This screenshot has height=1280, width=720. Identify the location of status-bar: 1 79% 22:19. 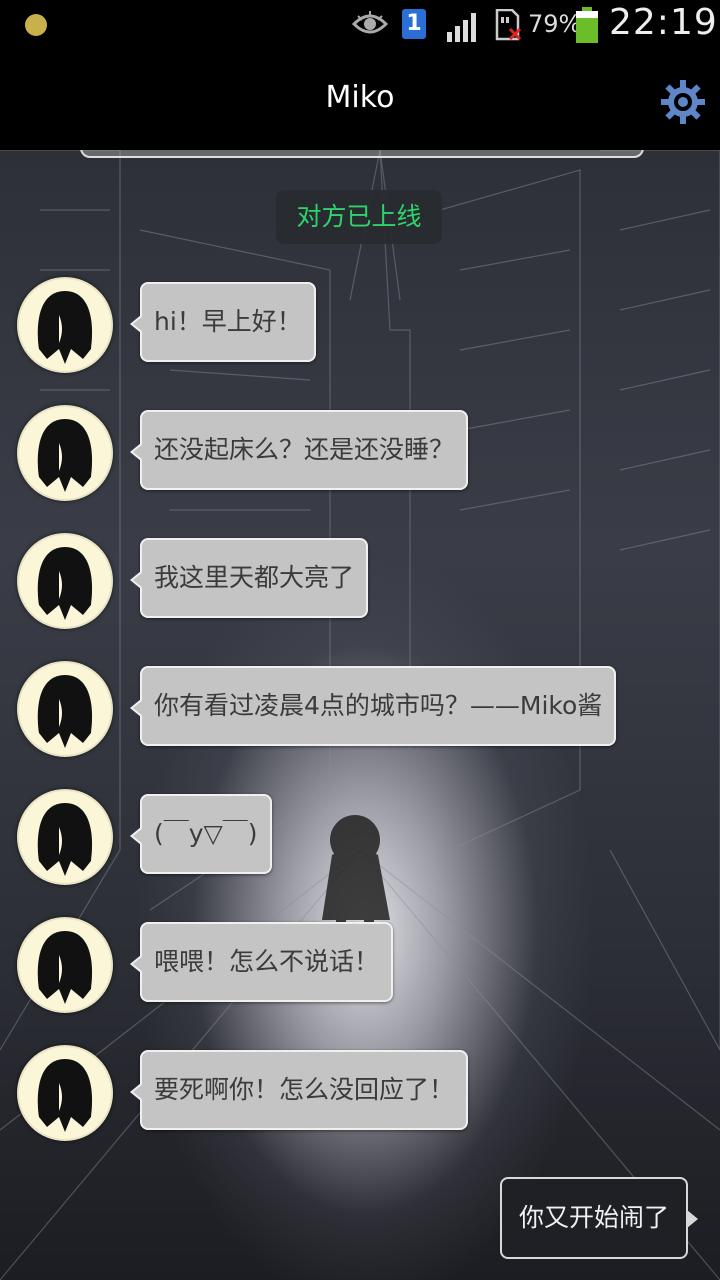
(360, 25).